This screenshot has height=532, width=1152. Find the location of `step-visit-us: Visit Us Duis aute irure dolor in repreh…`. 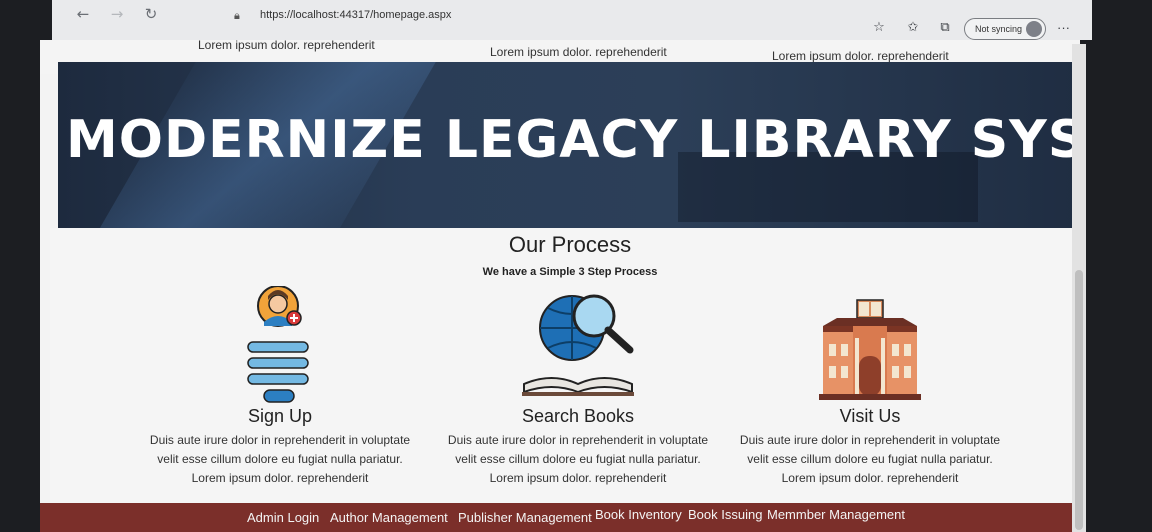

step-visit-us: Visit Us Duis aute irure dolor in repreh… is located at coordinates (870, 387).